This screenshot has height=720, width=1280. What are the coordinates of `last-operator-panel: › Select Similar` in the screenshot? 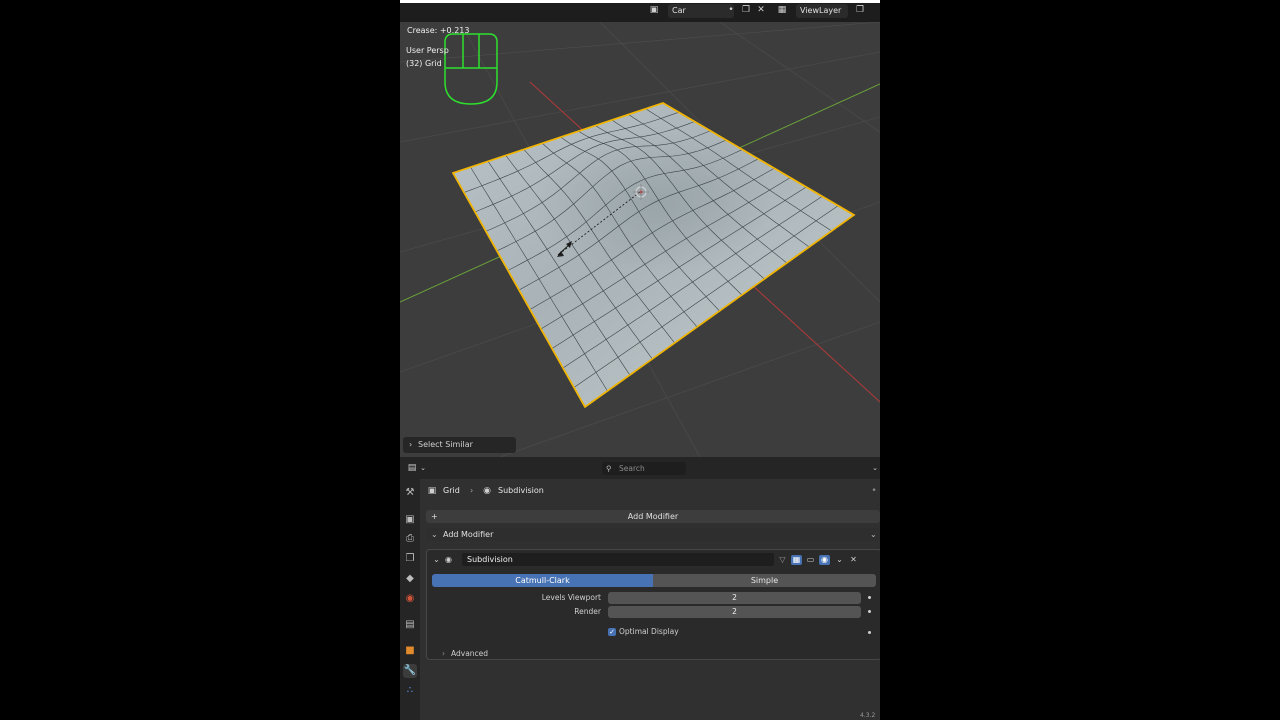 It's located at (459, 445).